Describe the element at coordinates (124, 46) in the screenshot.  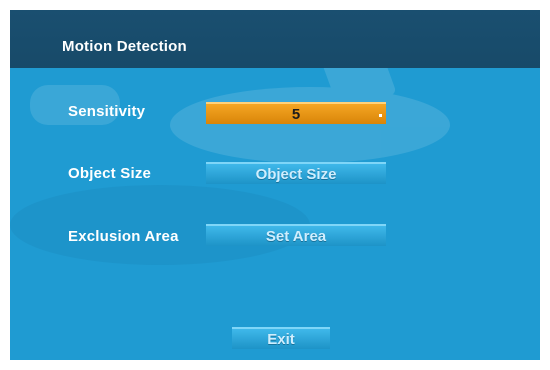
I see `window-title: Motion Detection` at that location.